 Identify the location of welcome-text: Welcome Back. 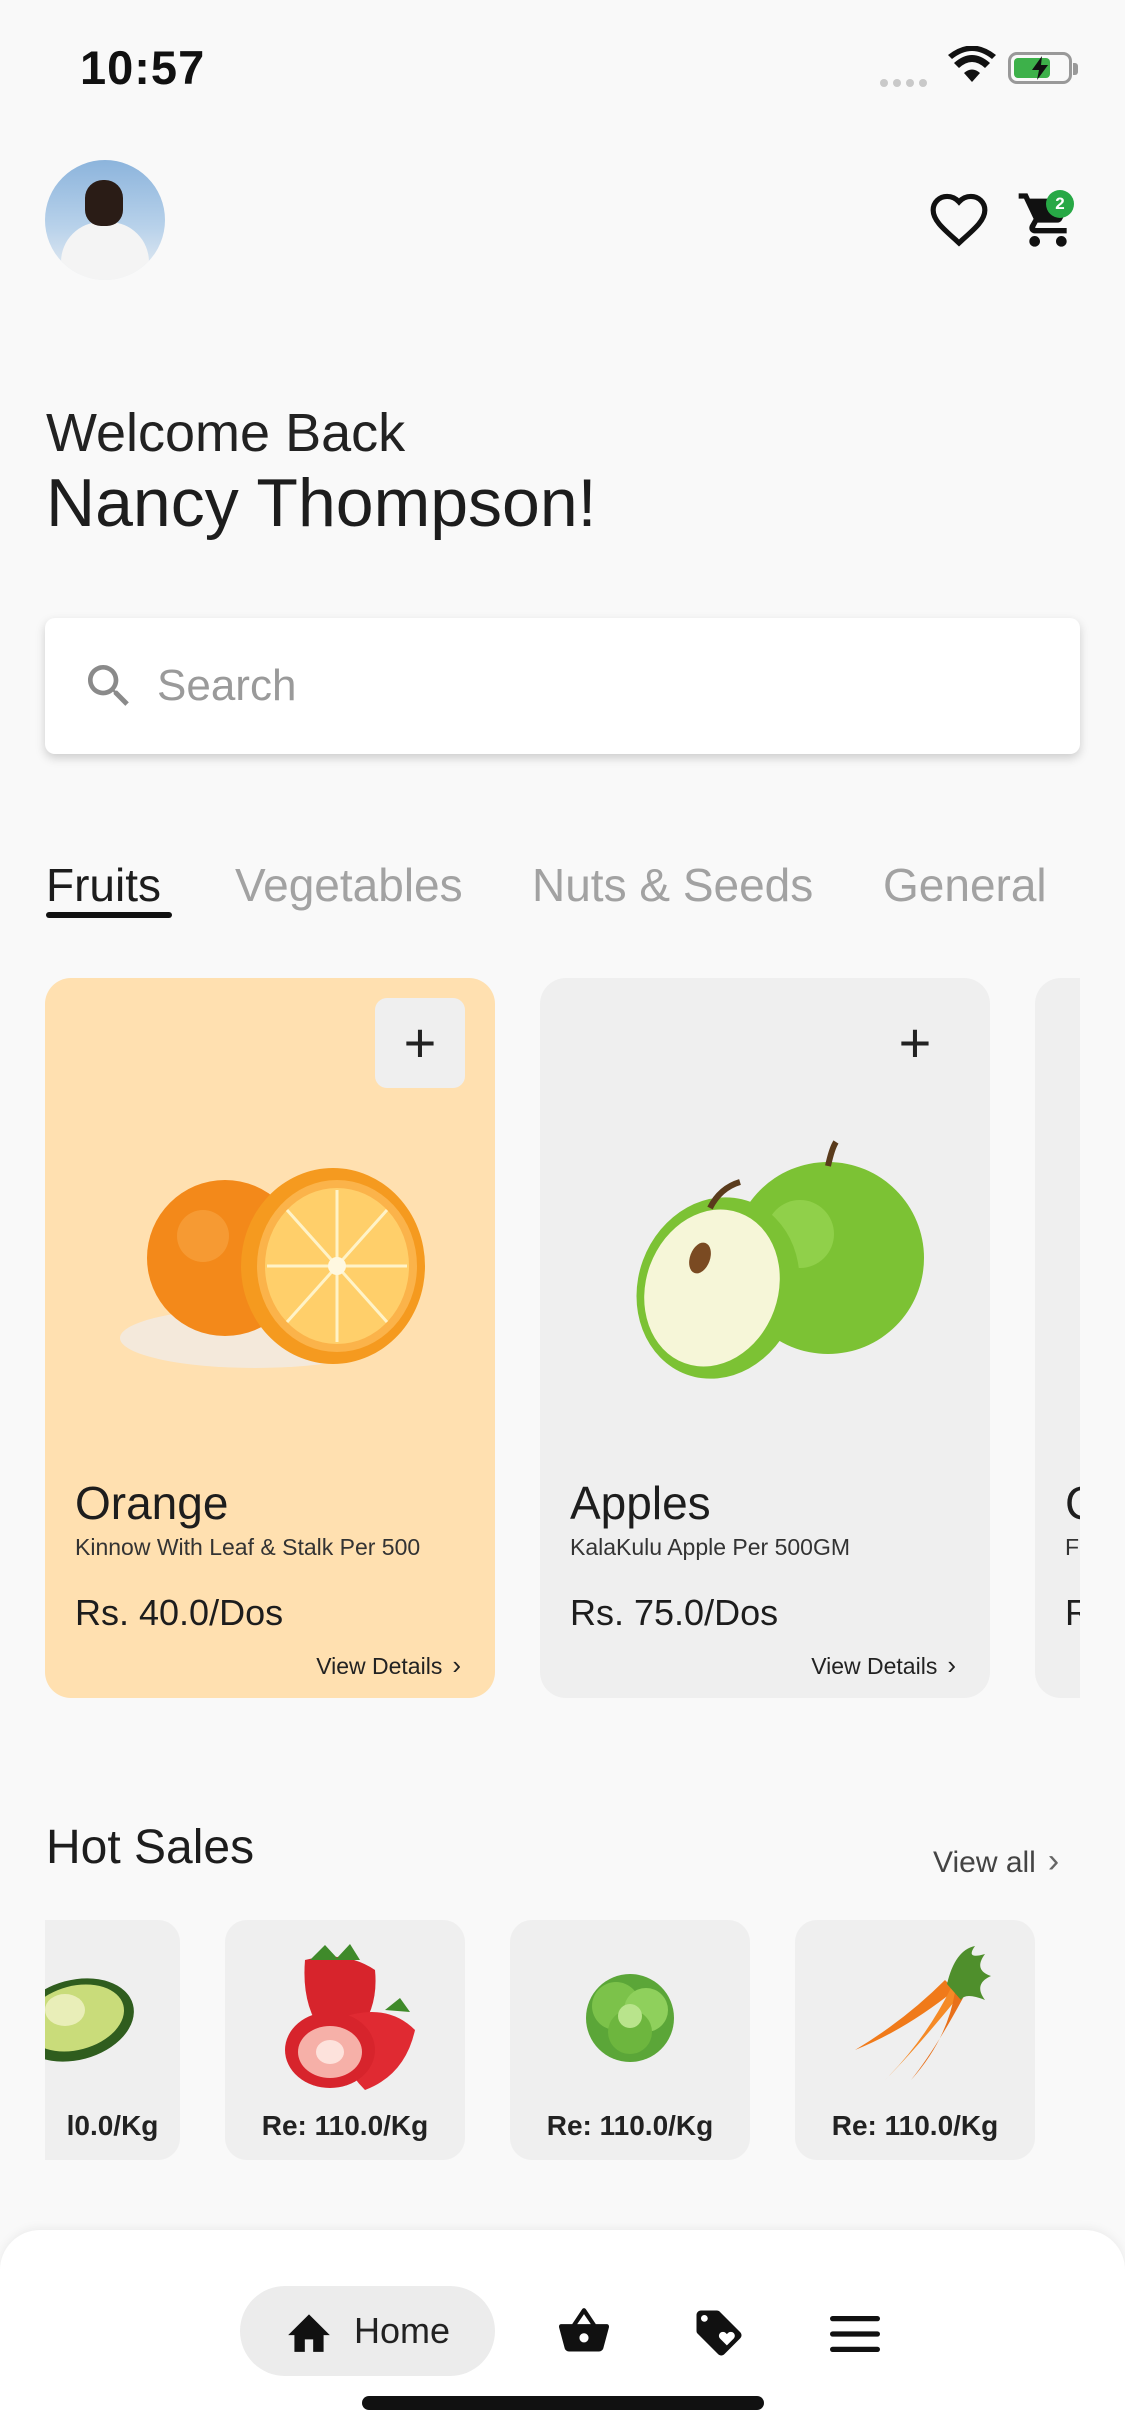
(226, 433).